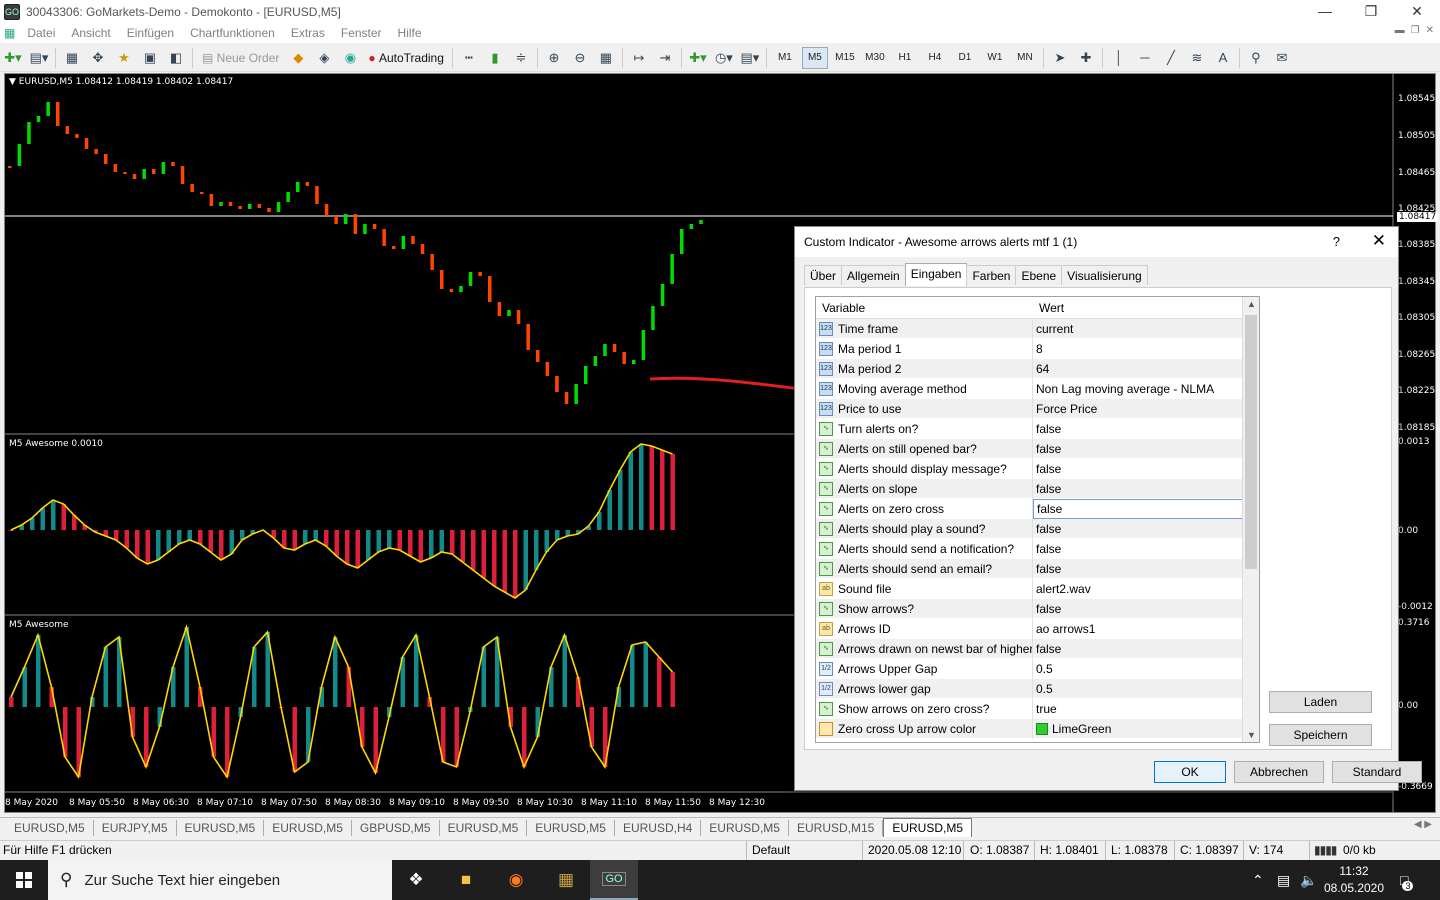  Describe the element at coordinates (1086, 58) in the screenshot. I see `crosshair-icon: ✚` at that location.